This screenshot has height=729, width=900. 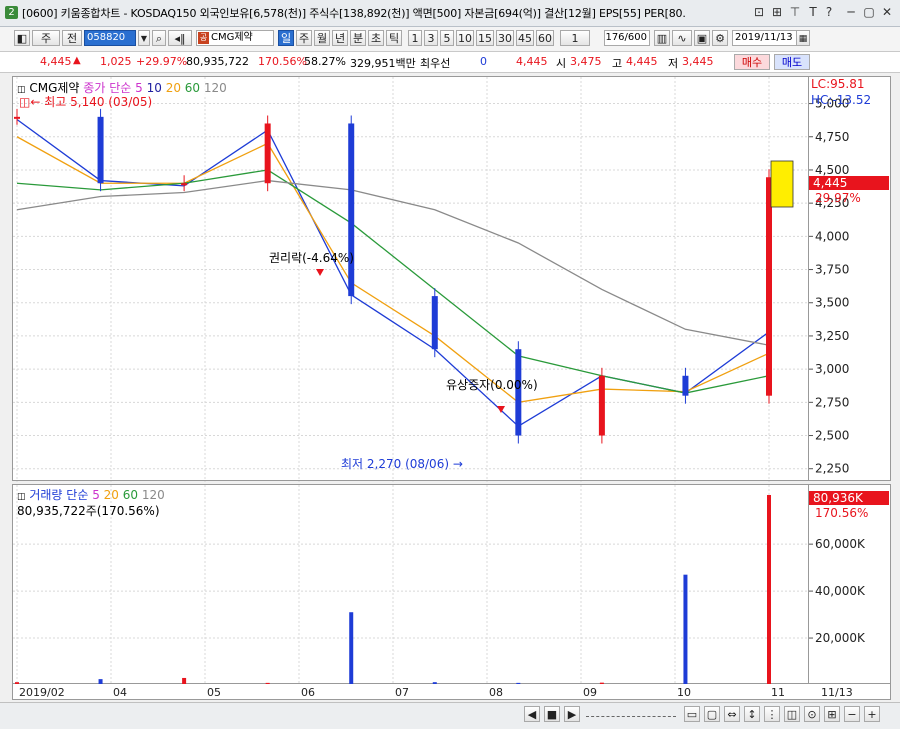 I want to click on chart-type-icon: ◧, so click(x=22, y=38).